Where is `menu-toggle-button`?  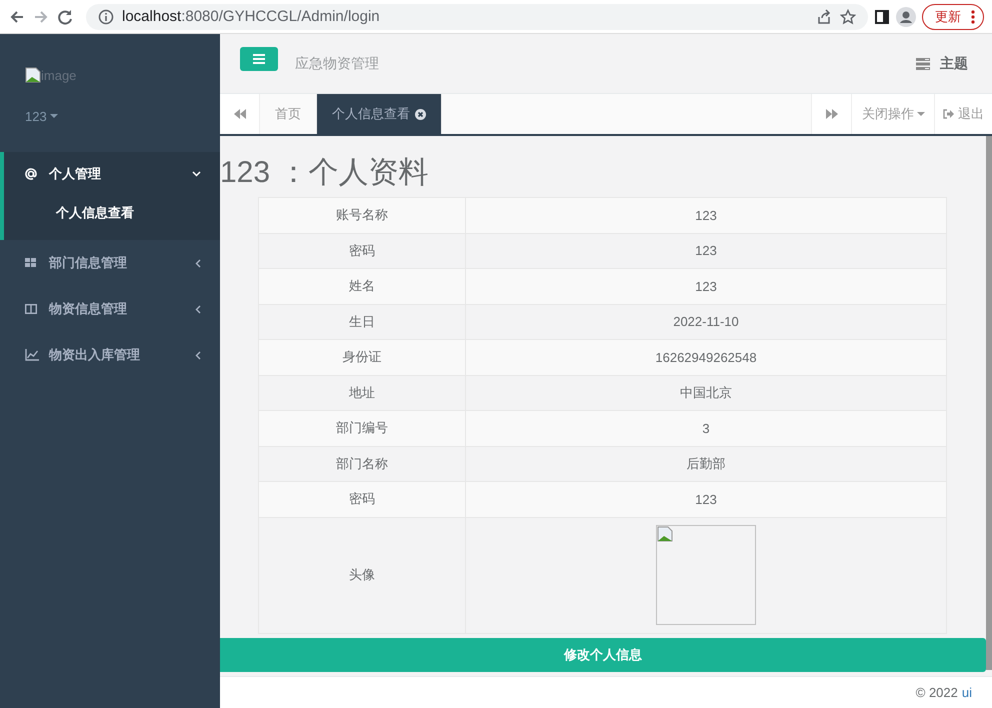 menu-toggle-button is located at coordinates (259, 58).